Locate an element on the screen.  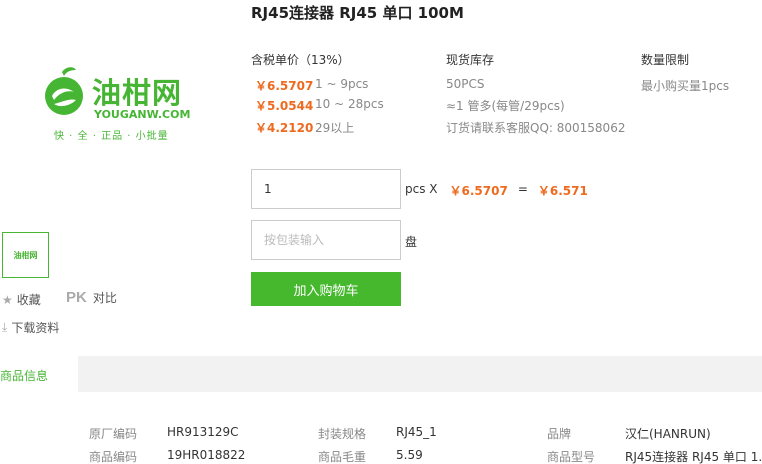
price-tier: ￥4.2120 29以上 is located at coordinates (304, 127).